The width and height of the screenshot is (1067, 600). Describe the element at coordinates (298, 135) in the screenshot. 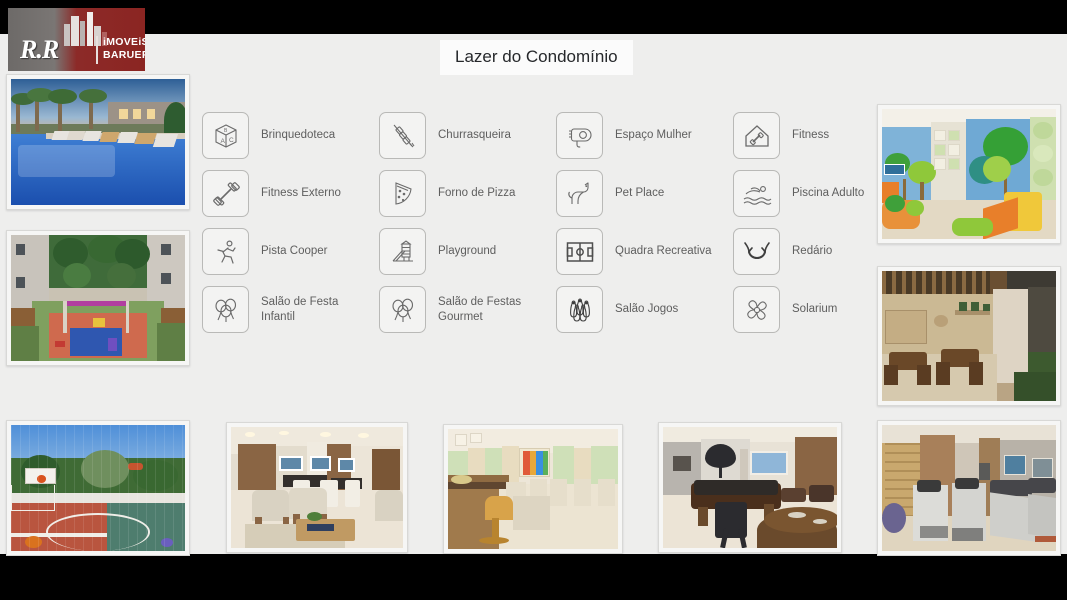

I see `amenity-label: Brinquedoteca` at that location.